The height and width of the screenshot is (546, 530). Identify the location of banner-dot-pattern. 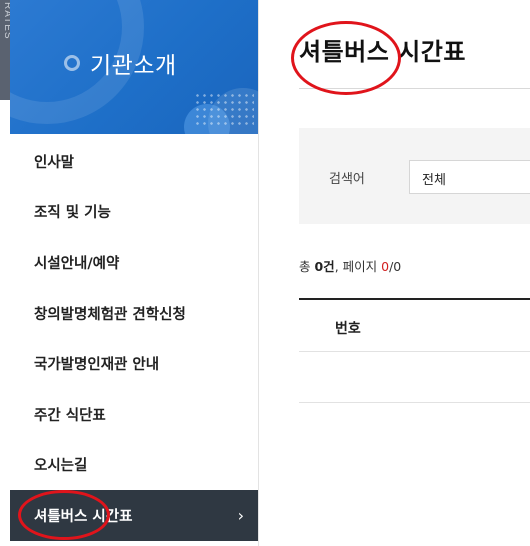
(224, 110).